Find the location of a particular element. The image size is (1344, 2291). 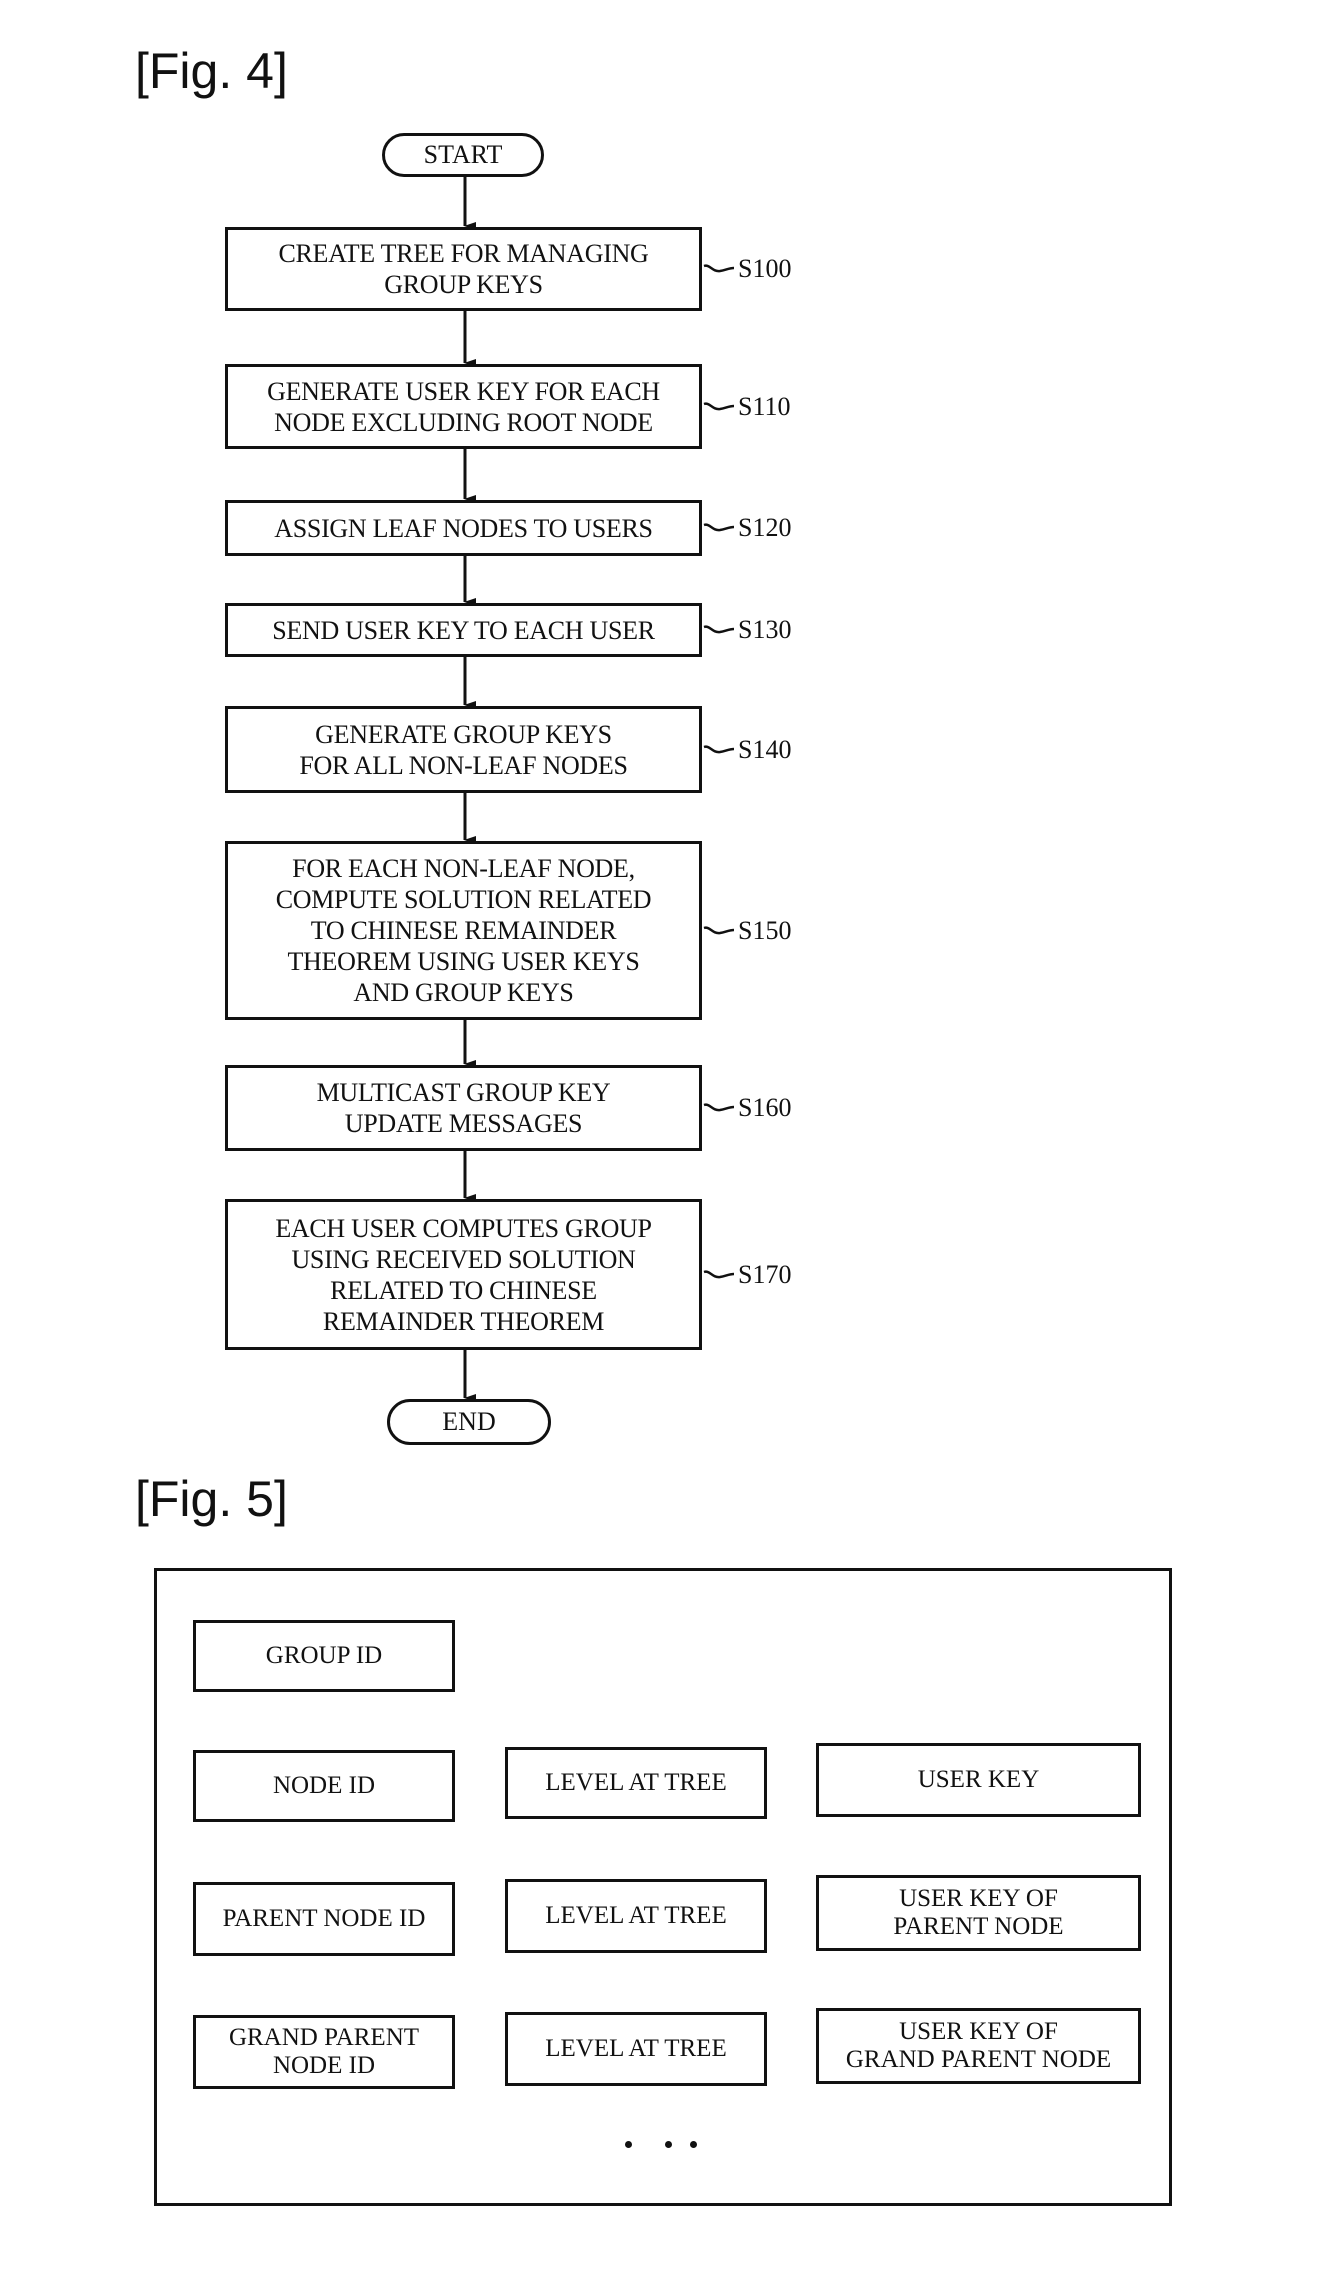

field-parent-user-key: USER KEY OF PARENT NODE is located at coordinates (978, 1913).